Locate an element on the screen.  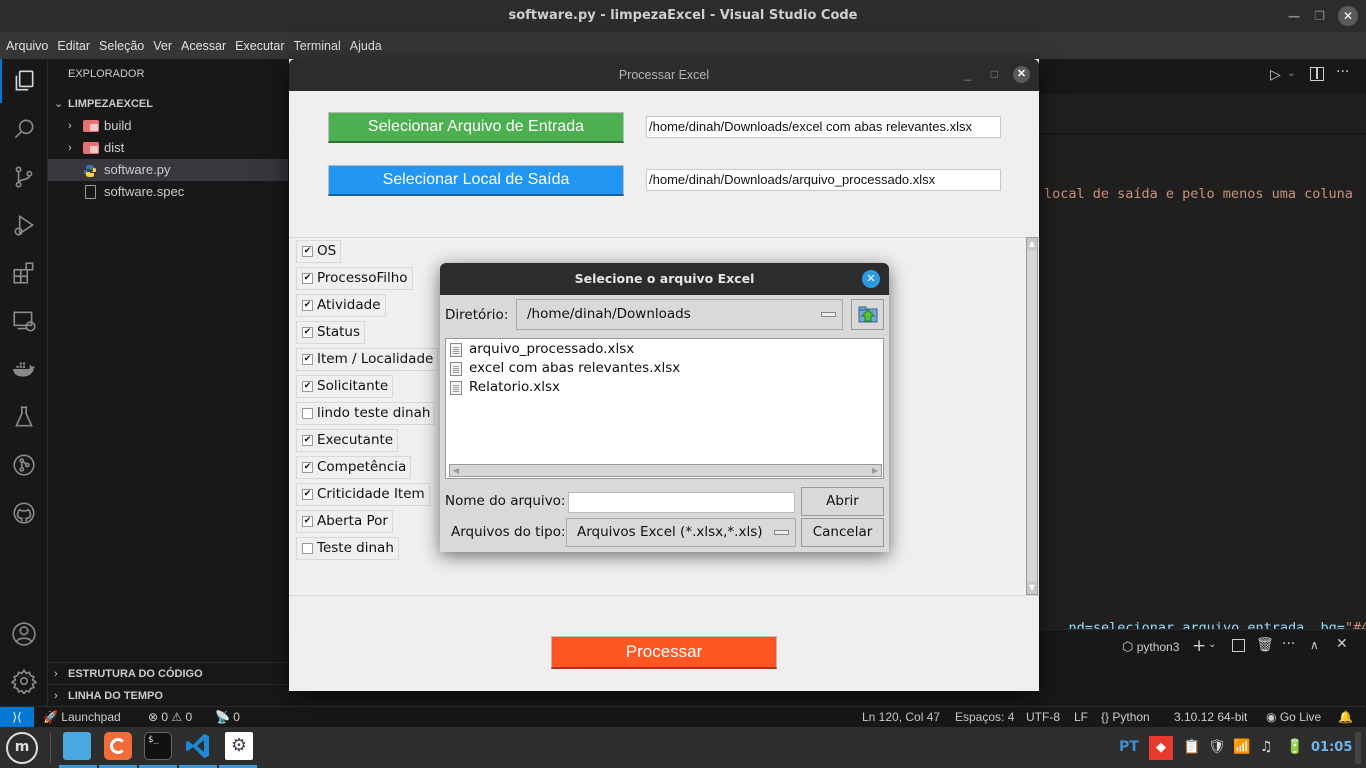
column-checkbox-status: ✔ Status is located at coordinates (331, 332).